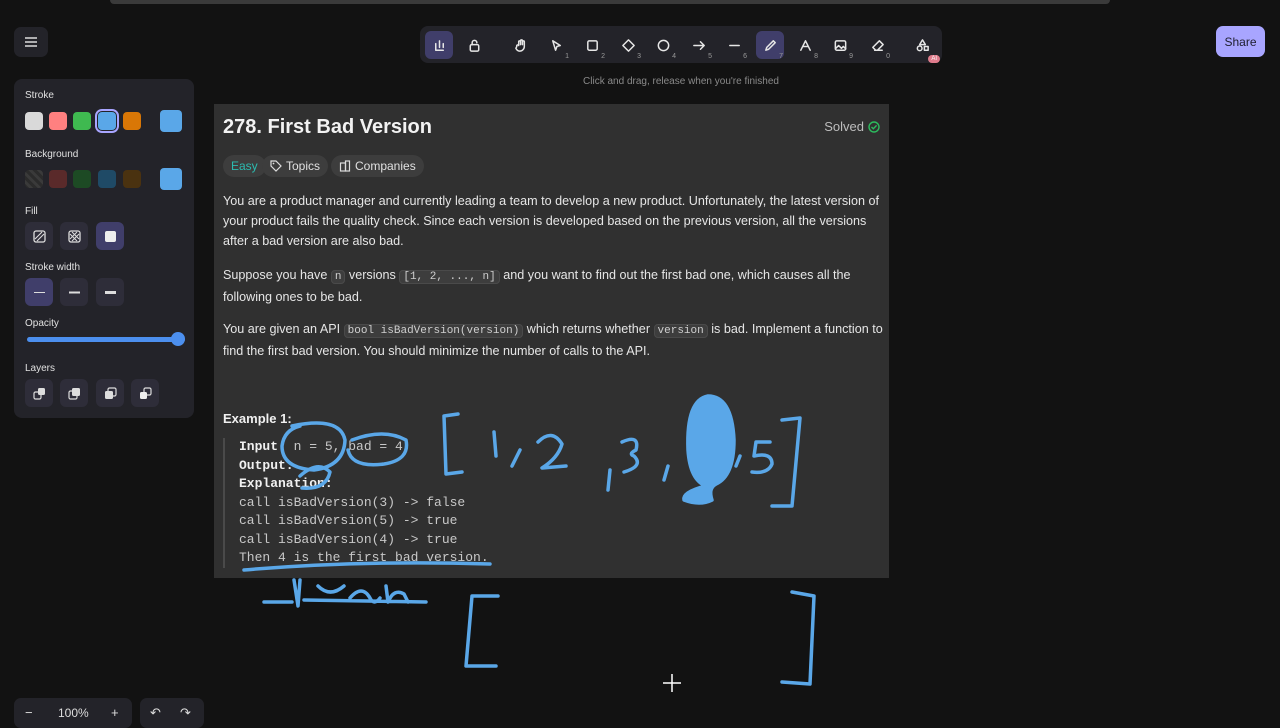 This screenshot has width=1280, height=728. What do you see at coordinates (262, 446) in the screenshot?
I see `input-label: Input:` at bounding box center [262, 446].